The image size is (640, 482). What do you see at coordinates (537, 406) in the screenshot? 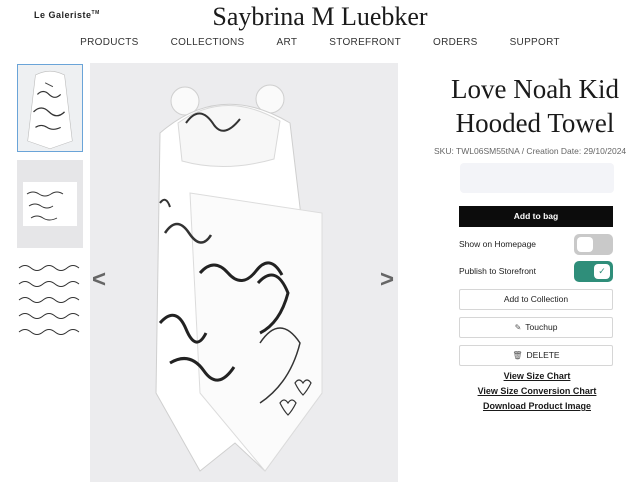
I see `download-product-image-link: Download Product Image` at bounding box center [537, 406].